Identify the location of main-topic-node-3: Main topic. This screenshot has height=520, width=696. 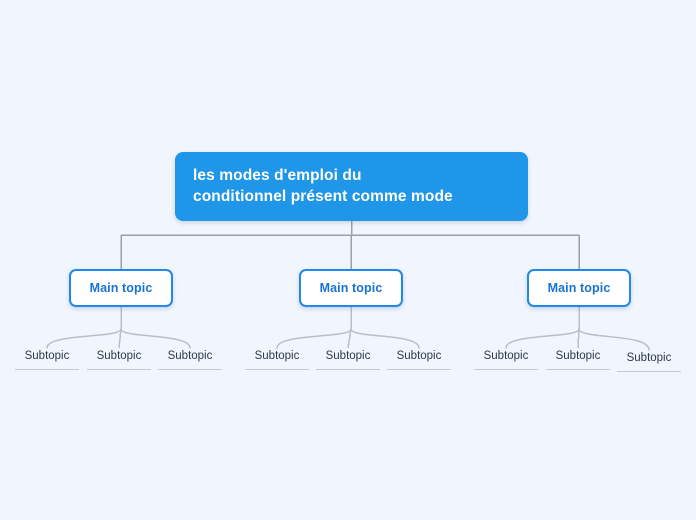
(579, 288).